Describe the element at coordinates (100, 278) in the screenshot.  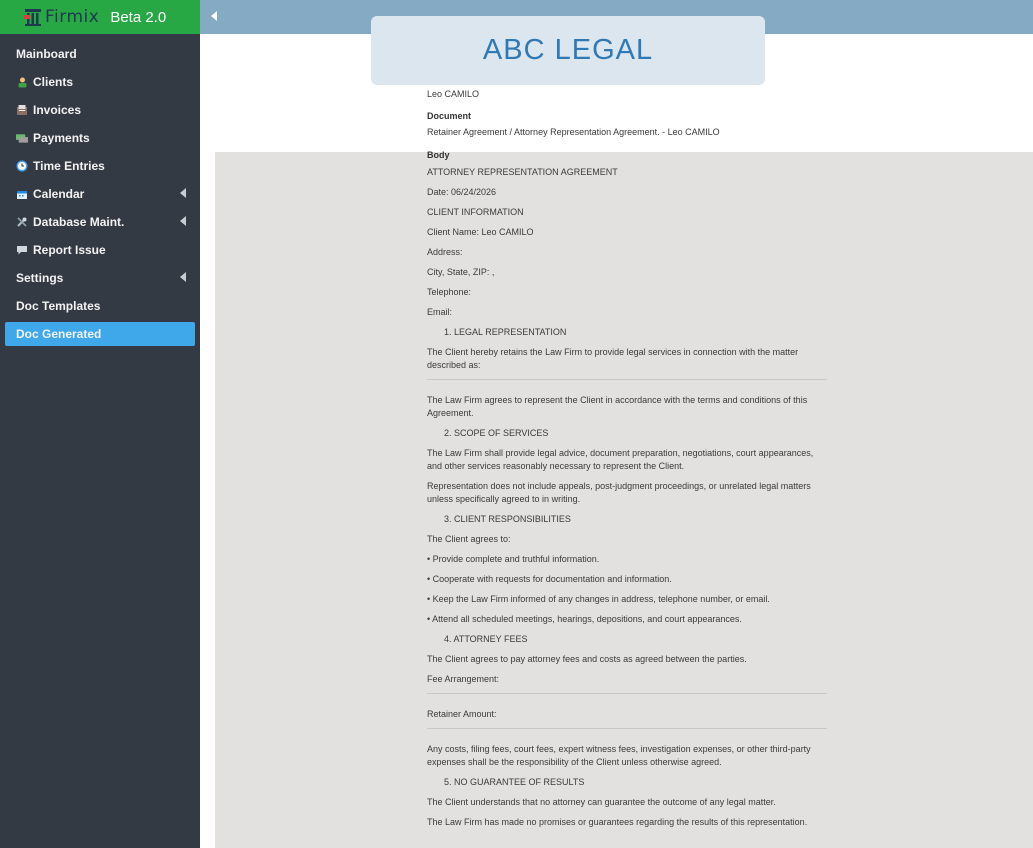
I see `sidebar-item-settings: Settings` at that location.